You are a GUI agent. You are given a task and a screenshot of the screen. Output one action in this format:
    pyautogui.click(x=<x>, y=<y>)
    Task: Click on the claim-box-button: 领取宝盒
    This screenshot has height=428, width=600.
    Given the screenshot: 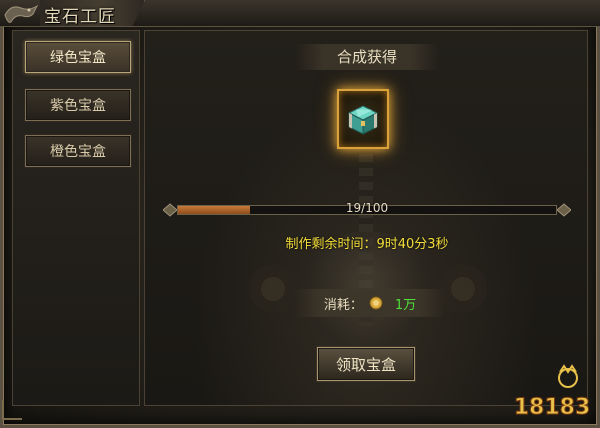 What is the action you would take?
    pyautogui.click(x=366, y=364)
    